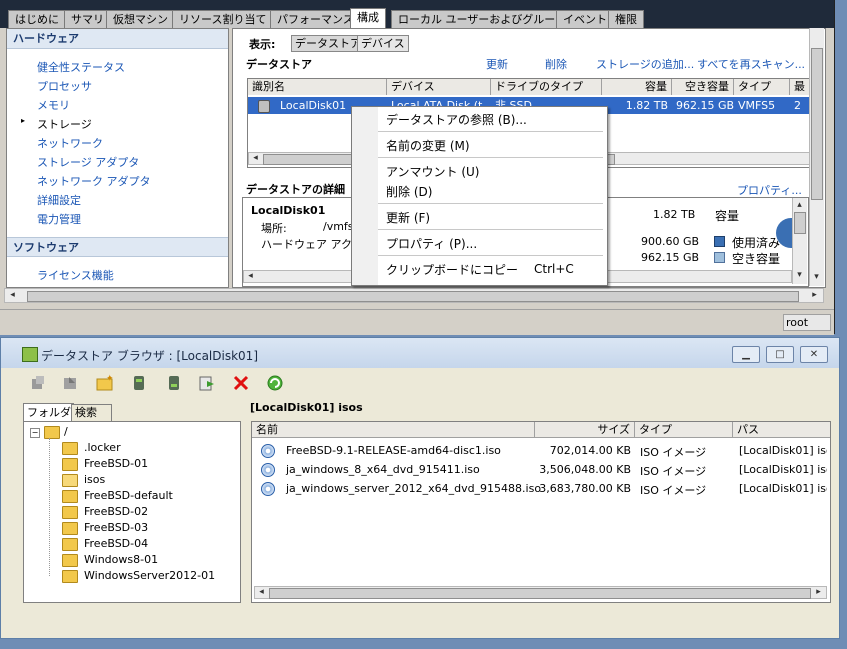 This screenshot has height=649, width=847. I want to click on nav-memory: メモリ, so click(53, 105).